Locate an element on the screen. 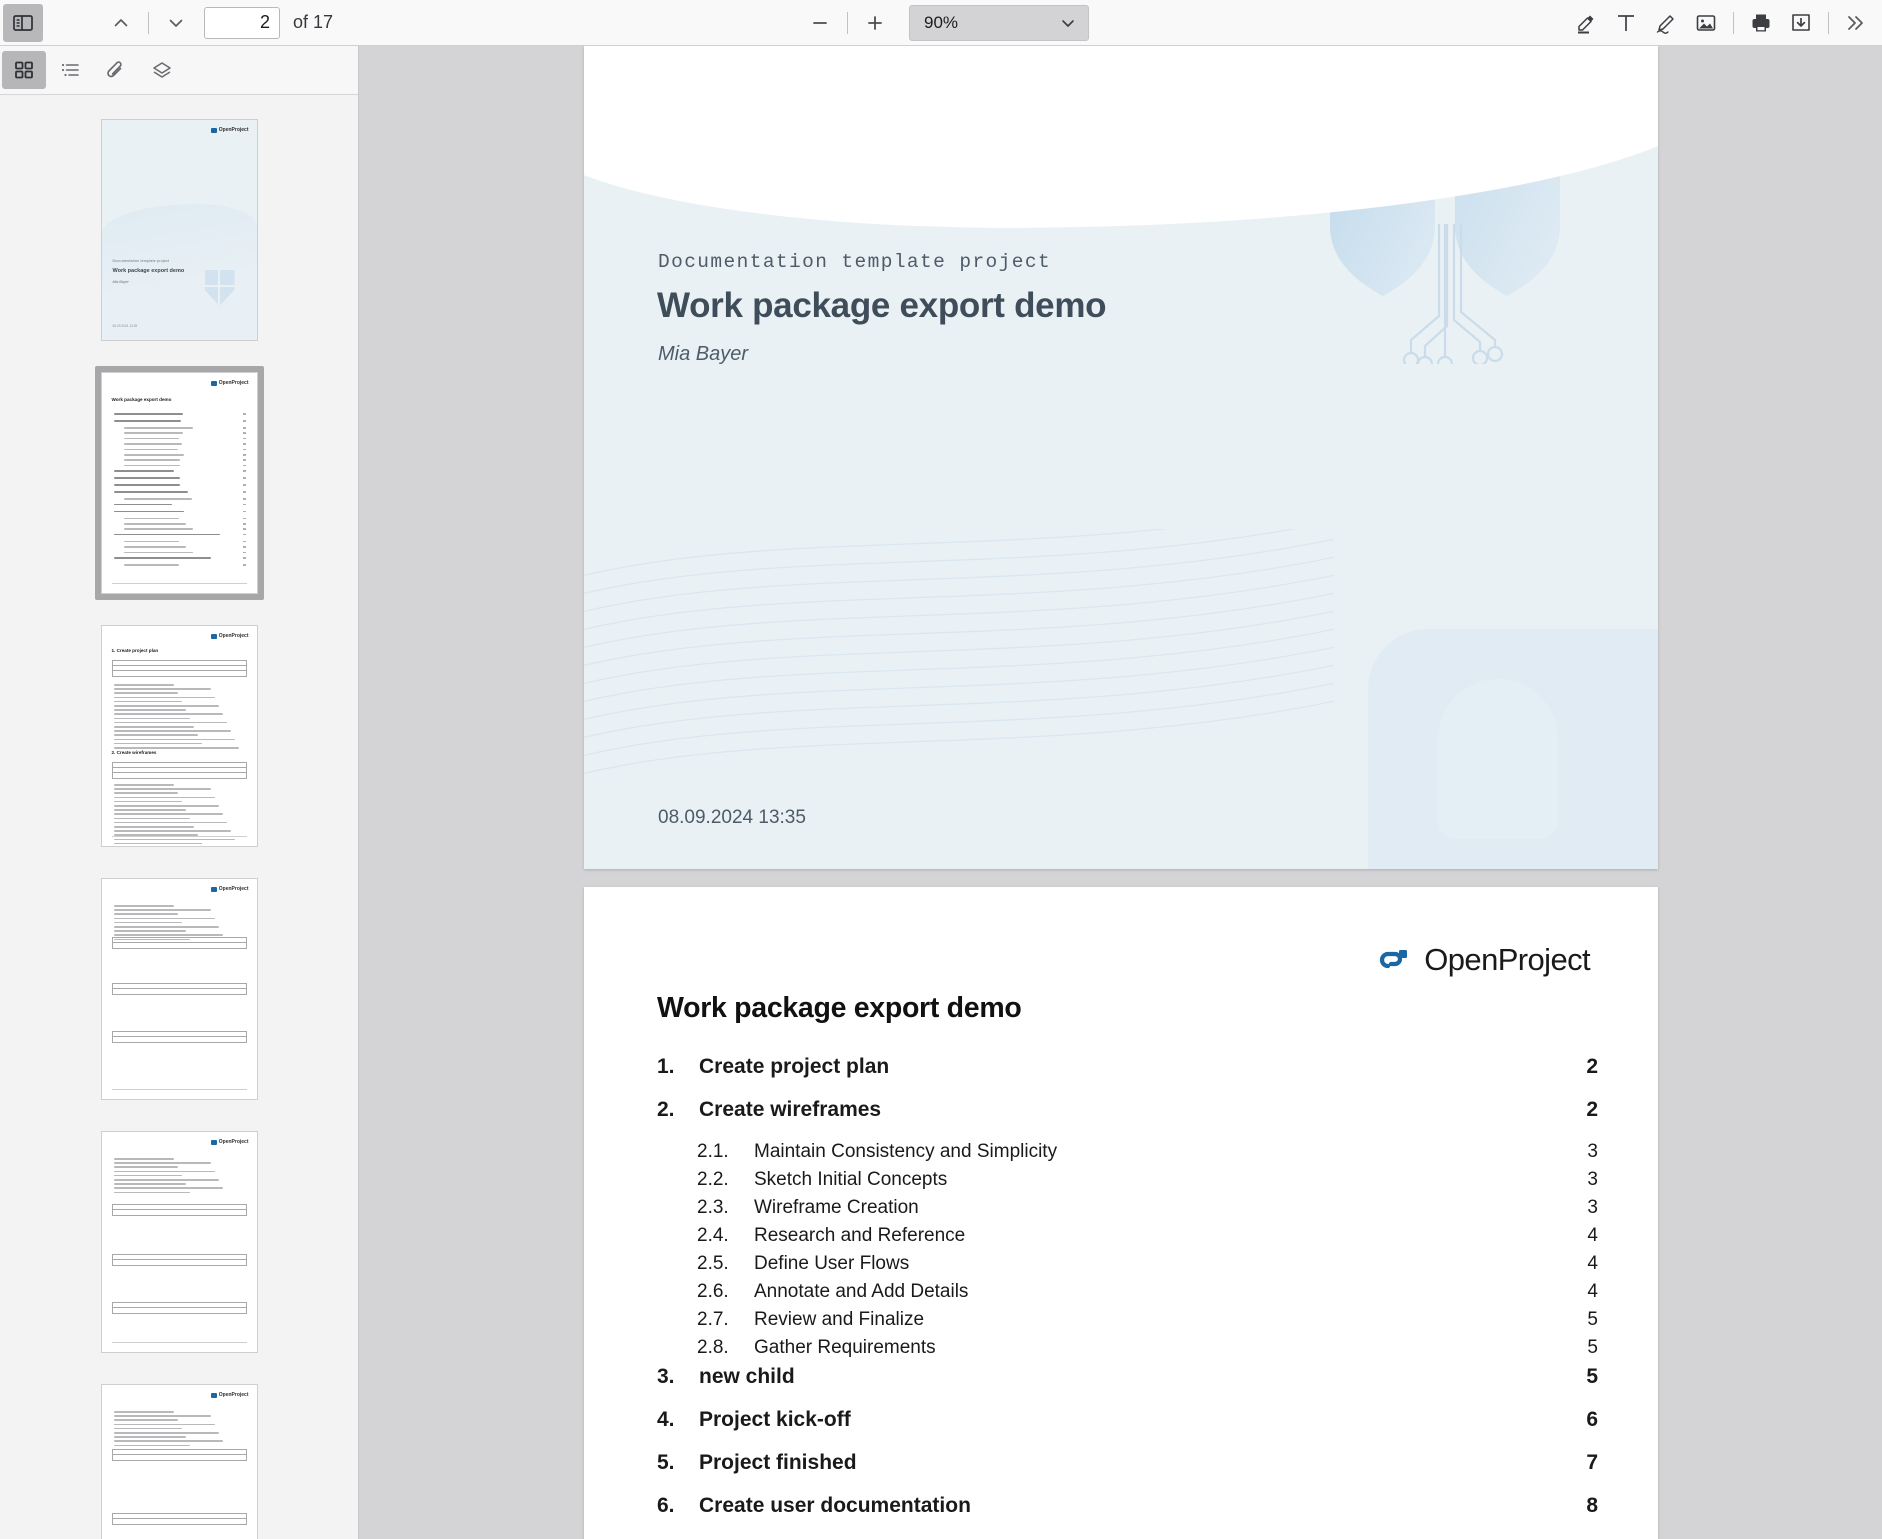 This screenshot has width=1882, height=1539. toc-entry: 2.3. Wireframe Creation 3 is located at coordinates (1127, 1208).